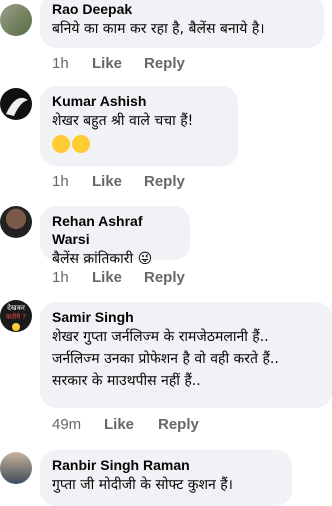 This screenshot has height=506, width=332. Describe the element at coordinates (139, 143) in the screenshot. I see `emoji-row` at that location.